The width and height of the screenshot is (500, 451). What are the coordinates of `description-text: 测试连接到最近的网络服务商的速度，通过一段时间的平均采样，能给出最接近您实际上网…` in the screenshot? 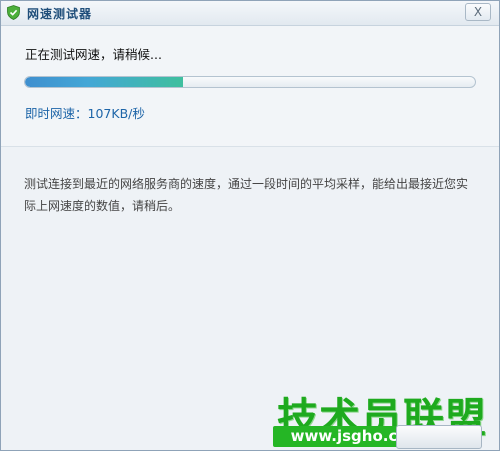 It's located at (246, 195).